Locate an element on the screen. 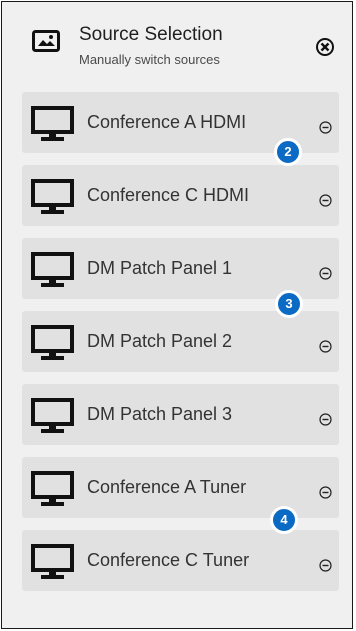  source-item: Conference C HDMI is located at coordinates (180, 195).